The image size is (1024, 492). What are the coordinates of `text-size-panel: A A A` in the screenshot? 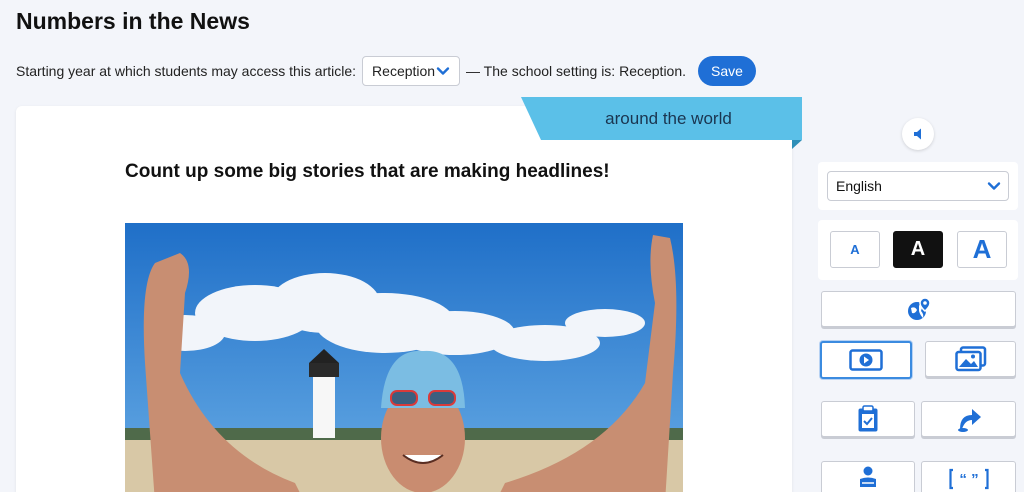 It's located at (918, 250).